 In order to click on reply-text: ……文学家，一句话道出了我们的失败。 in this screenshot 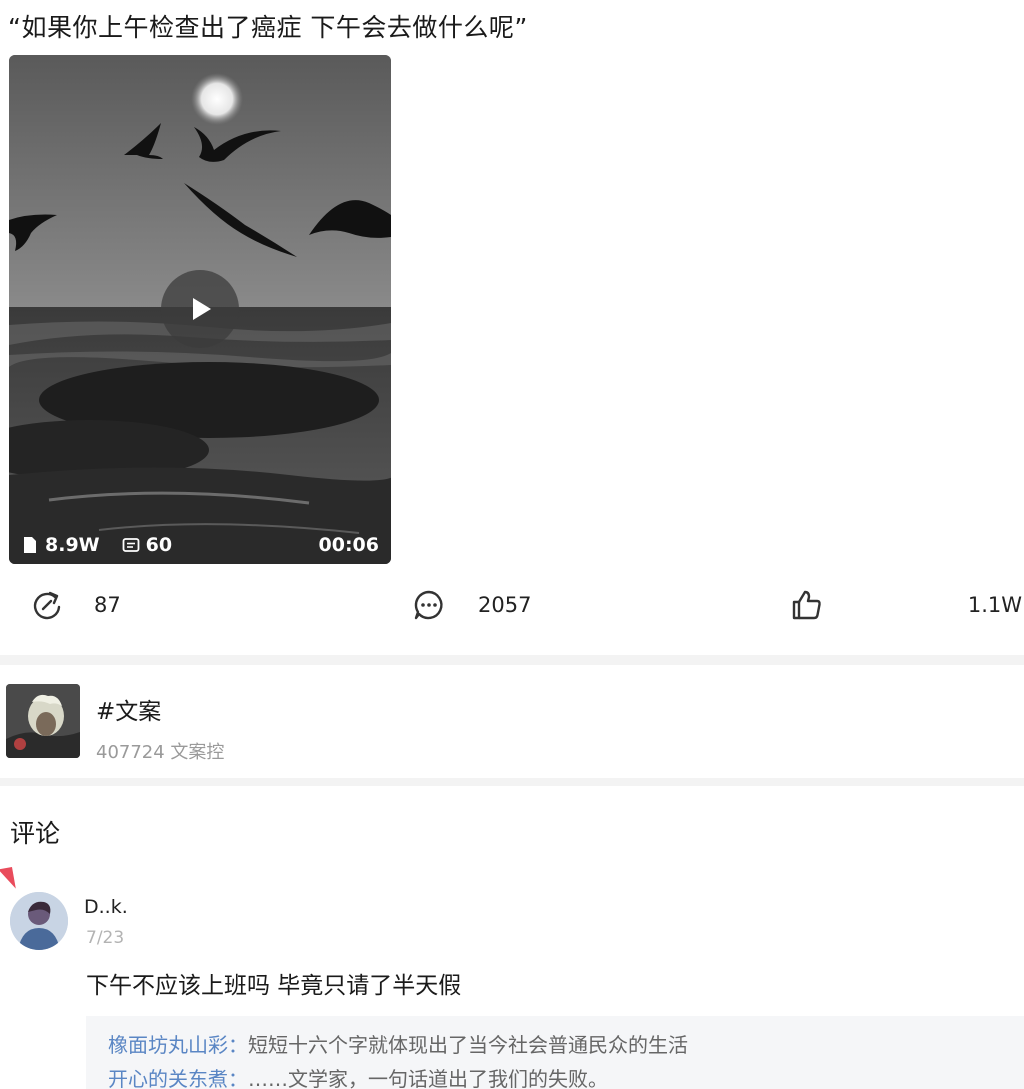, I will do `click(428, 1078)`.